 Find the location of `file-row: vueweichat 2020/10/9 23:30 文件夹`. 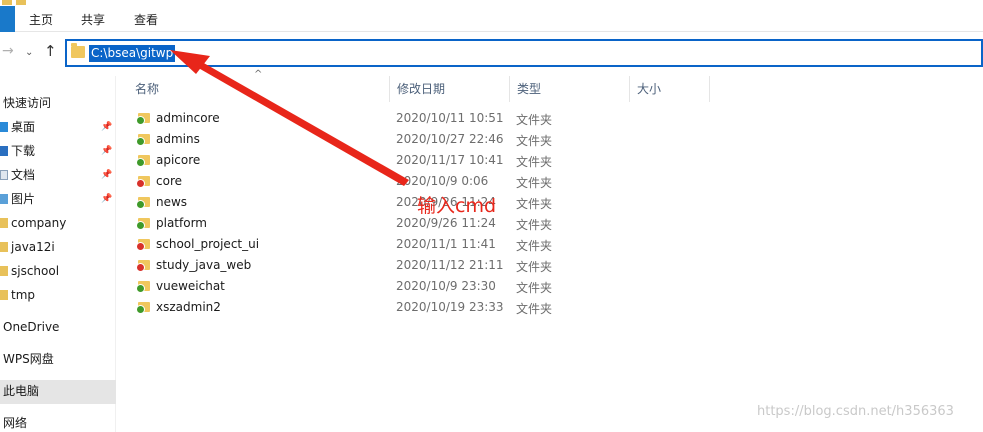

file-row: vueweichat 2020/10/9 23:30 文件夹 is located at coordinates (428, 286).